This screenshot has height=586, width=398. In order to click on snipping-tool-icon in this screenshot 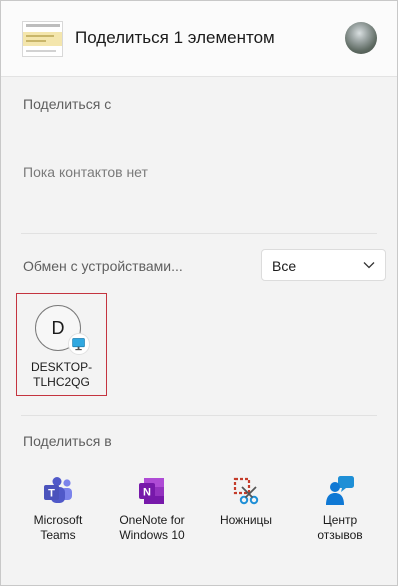, I will do `click(246, 491)`.